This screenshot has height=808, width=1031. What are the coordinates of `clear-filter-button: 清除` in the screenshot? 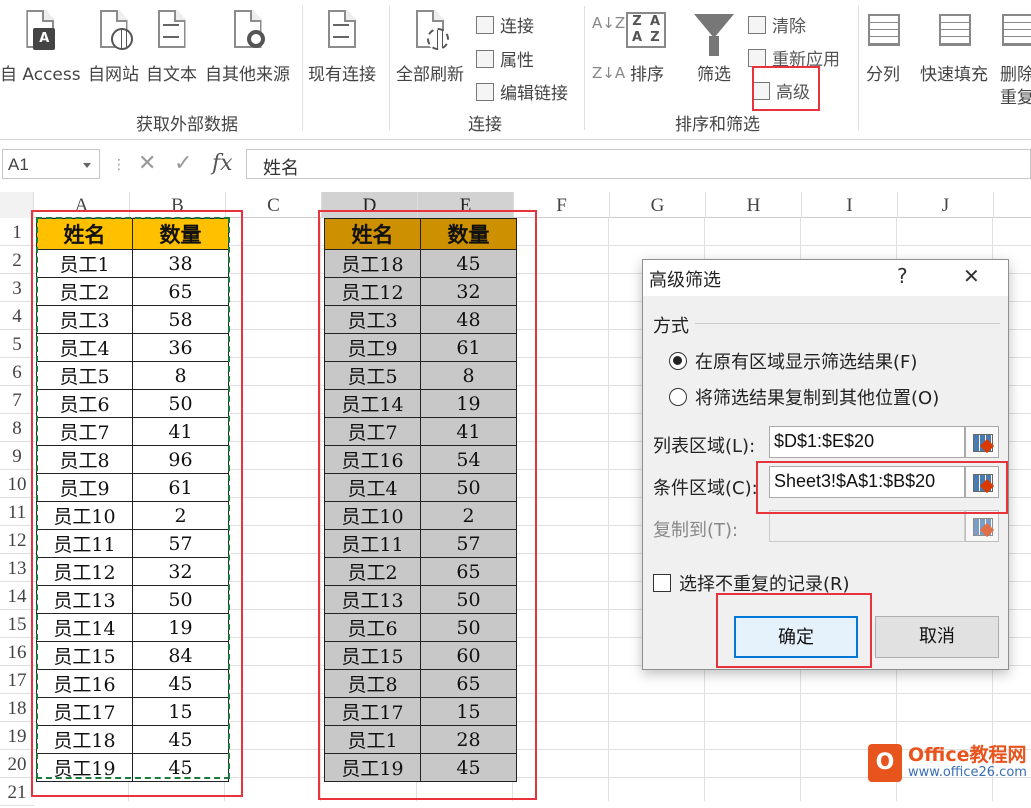 It's located at (777, 24).